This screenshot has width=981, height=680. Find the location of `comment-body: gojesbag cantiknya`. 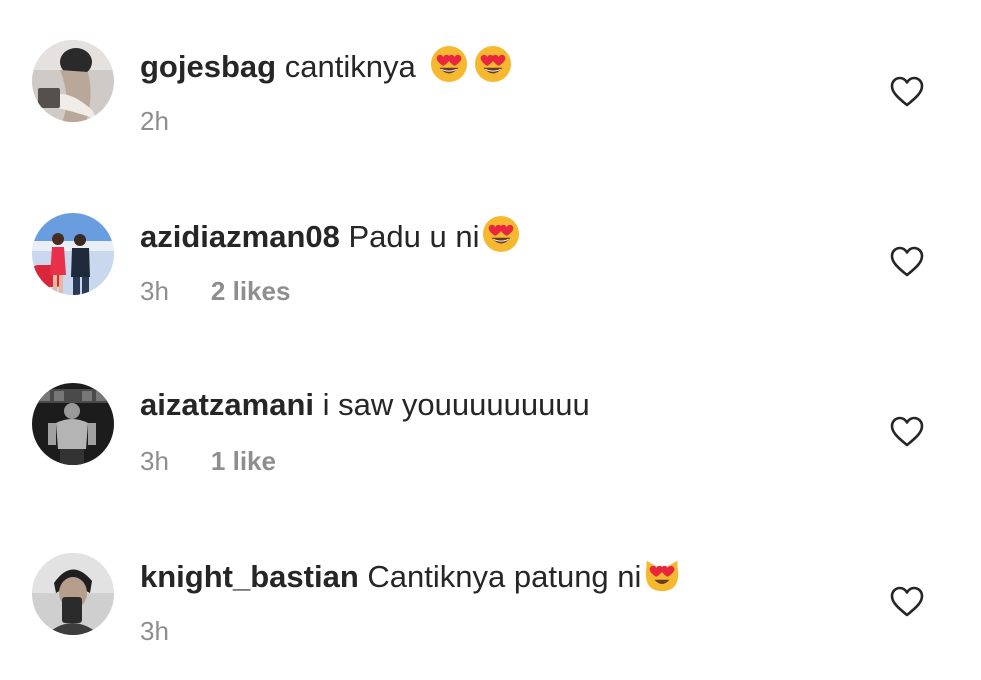

comment-body: gojesbag cantiknya is located at coordinates (326, 66).